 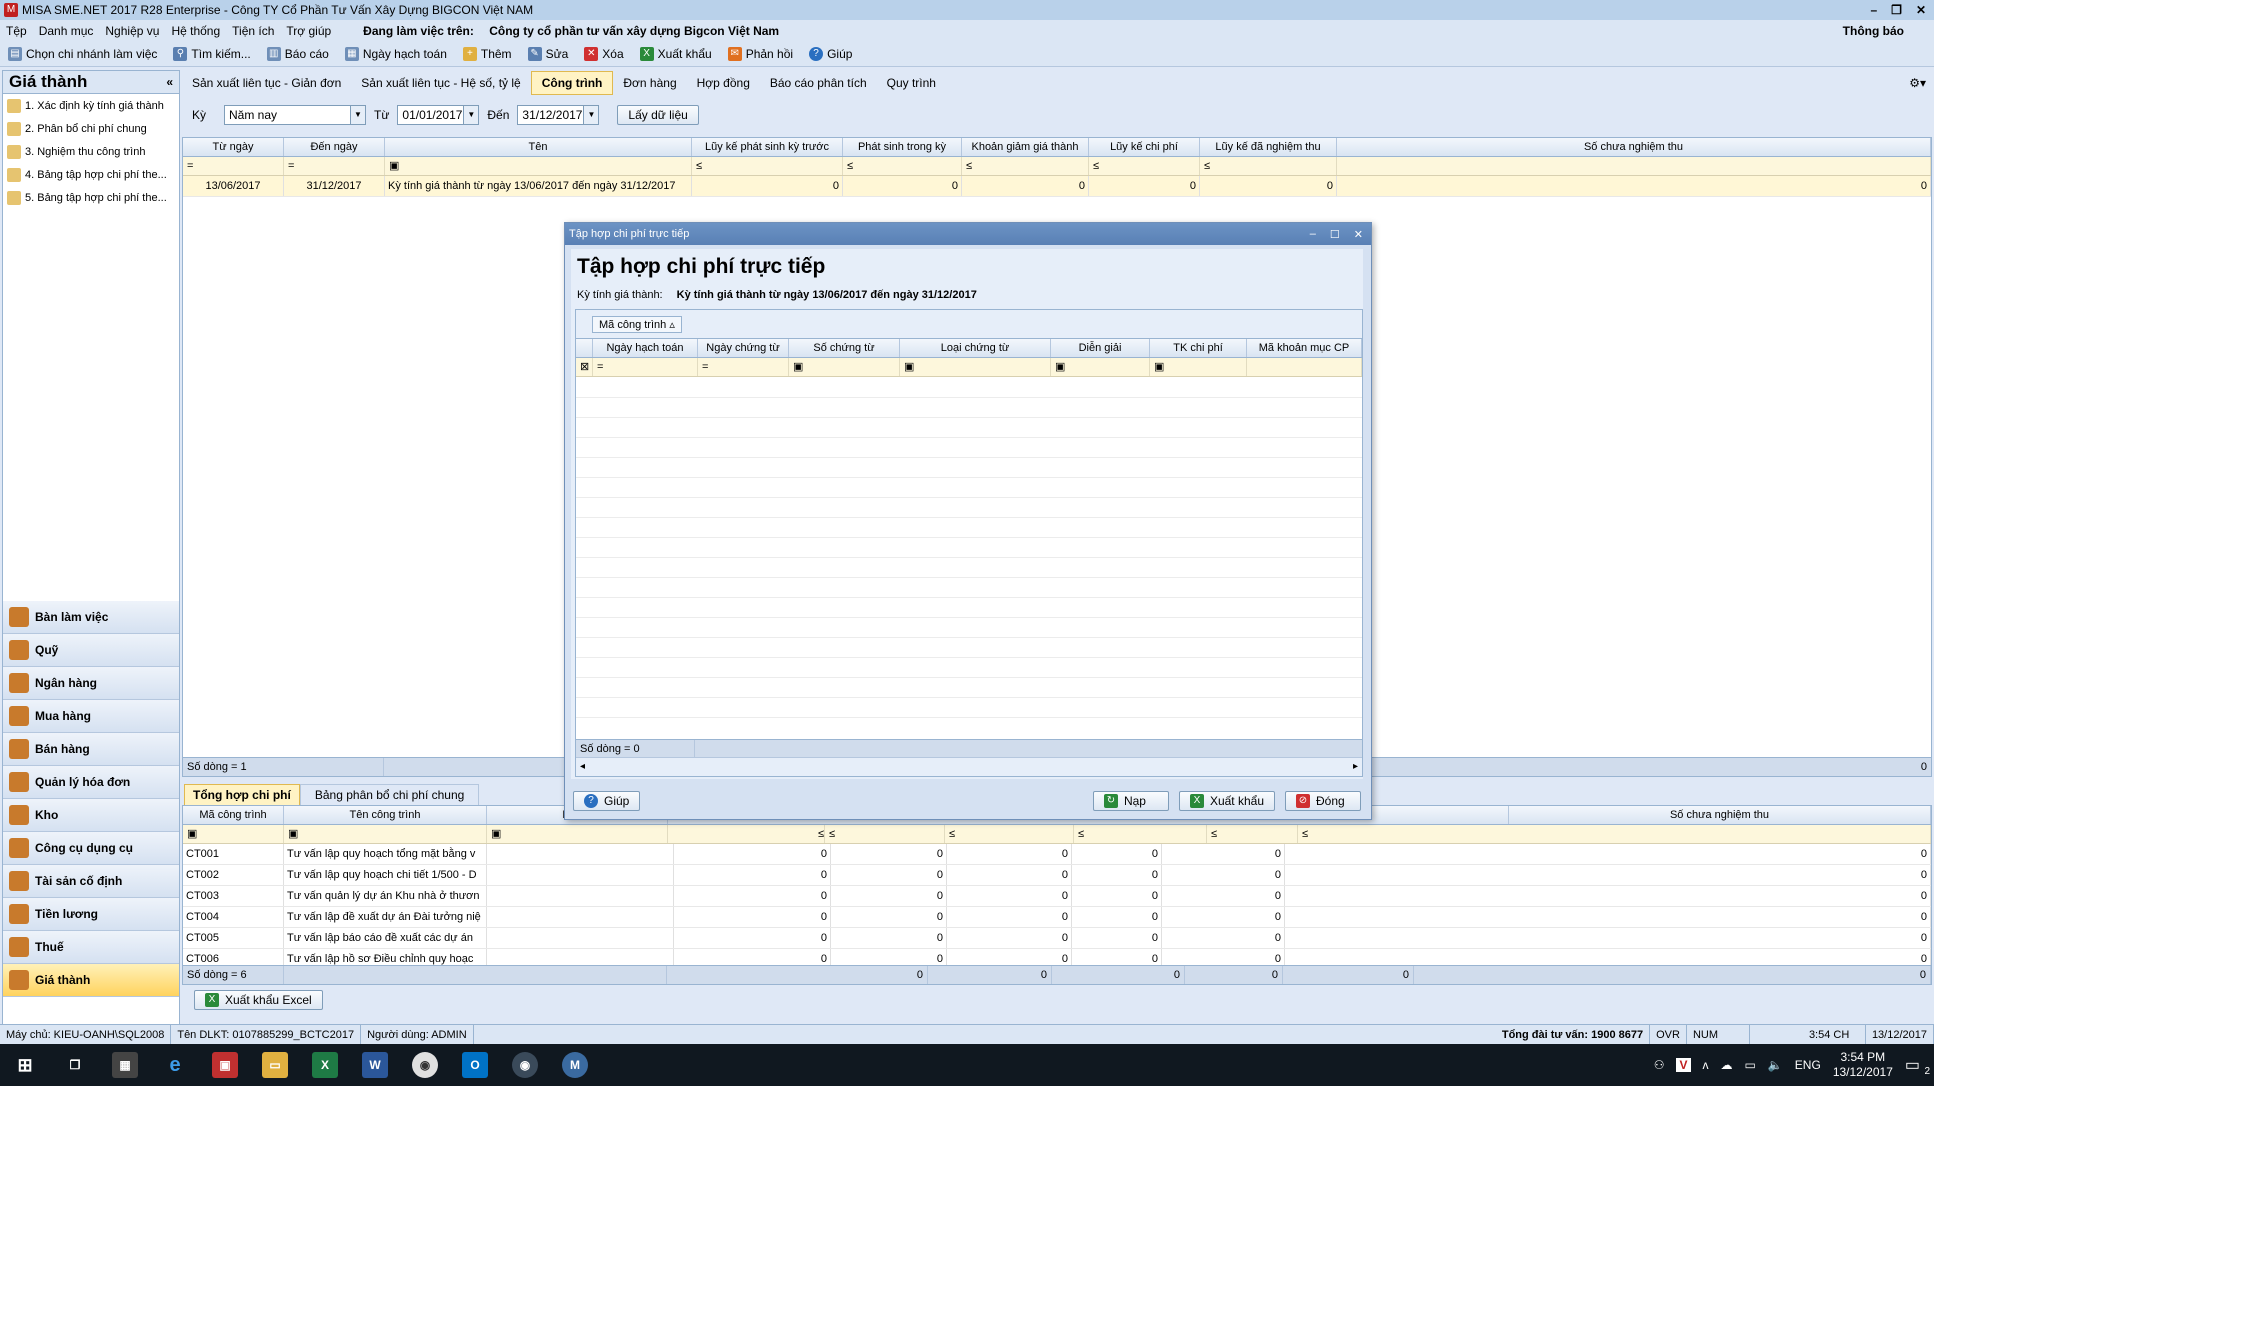 I want to click on module-cash: Quỹ, so click(x=91, y=650).